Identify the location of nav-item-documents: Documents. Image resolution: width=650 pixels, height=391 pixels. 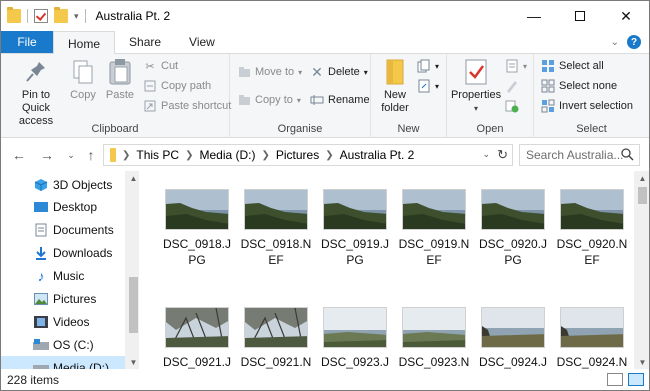
(63, 229).